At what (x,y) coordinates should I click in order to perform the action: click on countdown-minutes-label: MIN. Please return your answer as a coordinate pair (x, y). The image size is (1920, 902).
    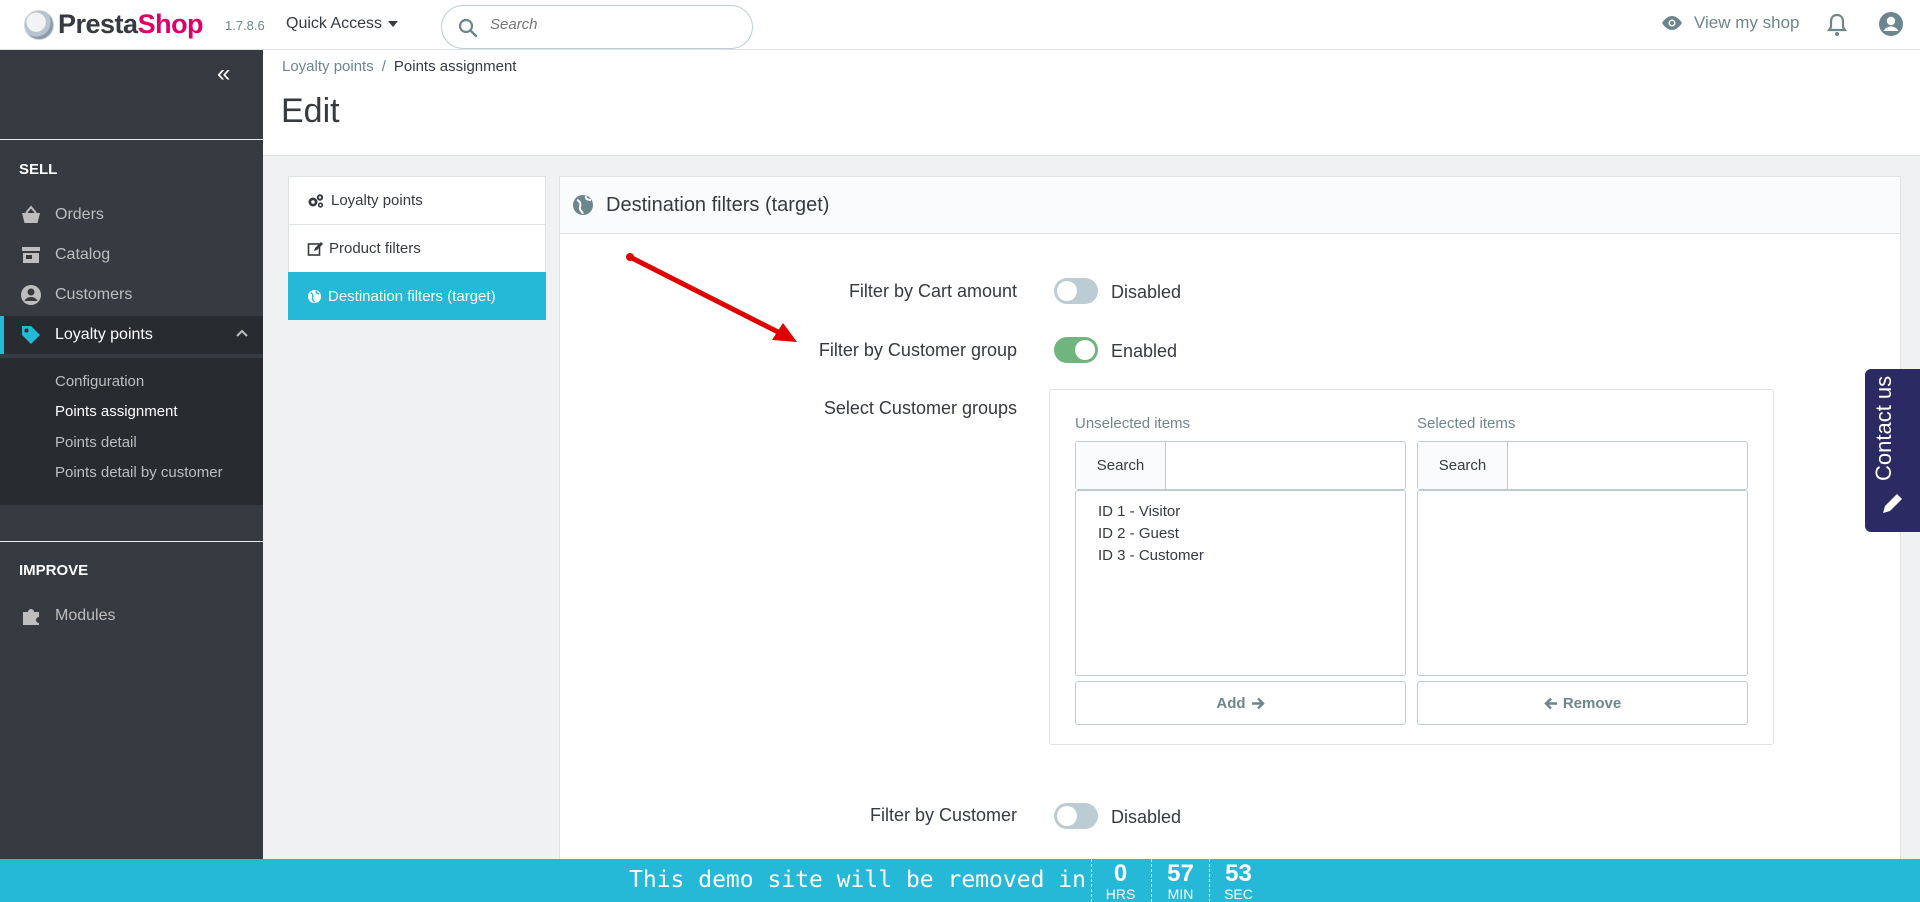
    Looking at the image, I should click on (1180, 894).